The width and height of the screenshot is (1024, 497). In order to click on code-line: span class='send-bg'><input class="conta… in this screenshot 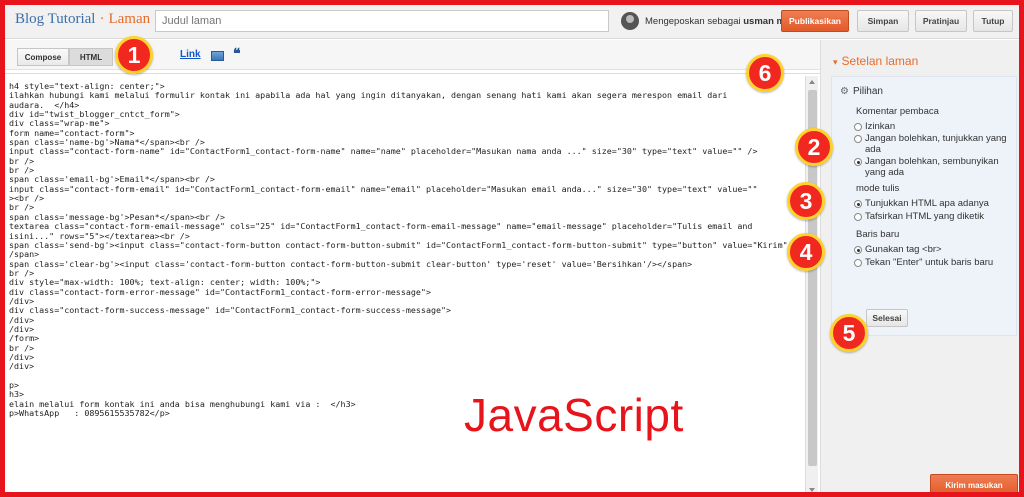, I will do `click(406, 244)`.